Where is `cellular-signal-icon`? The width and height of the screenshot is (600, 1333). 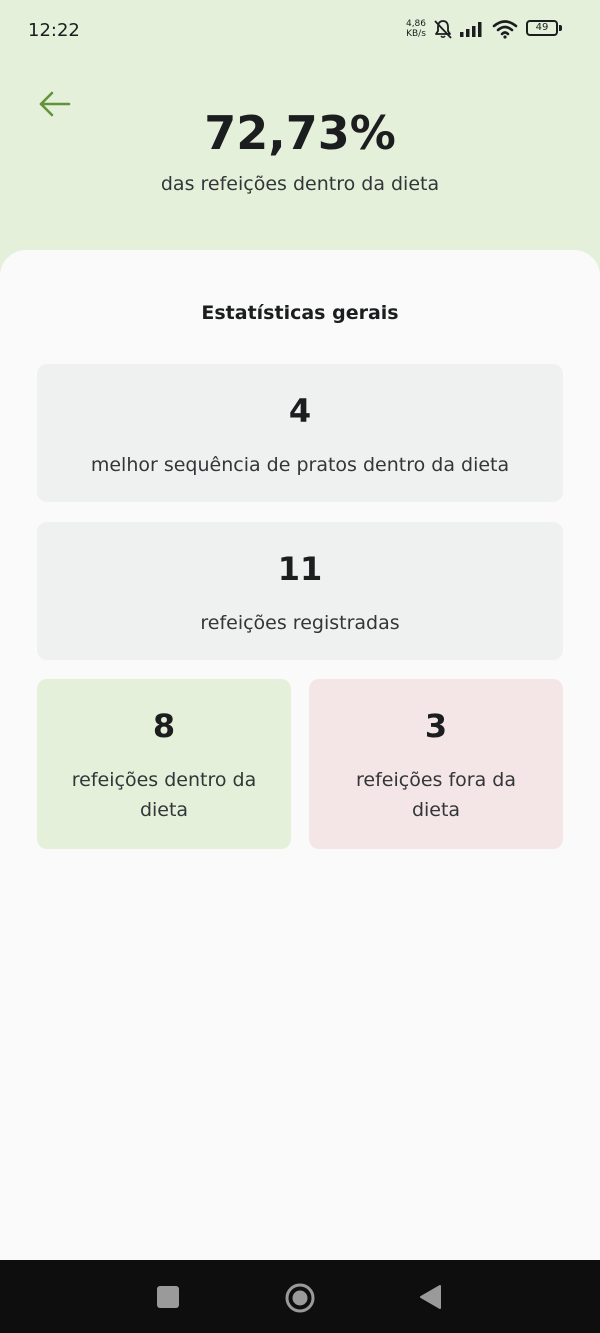 cellular-signal-icon is located at coordinates (471, 29).